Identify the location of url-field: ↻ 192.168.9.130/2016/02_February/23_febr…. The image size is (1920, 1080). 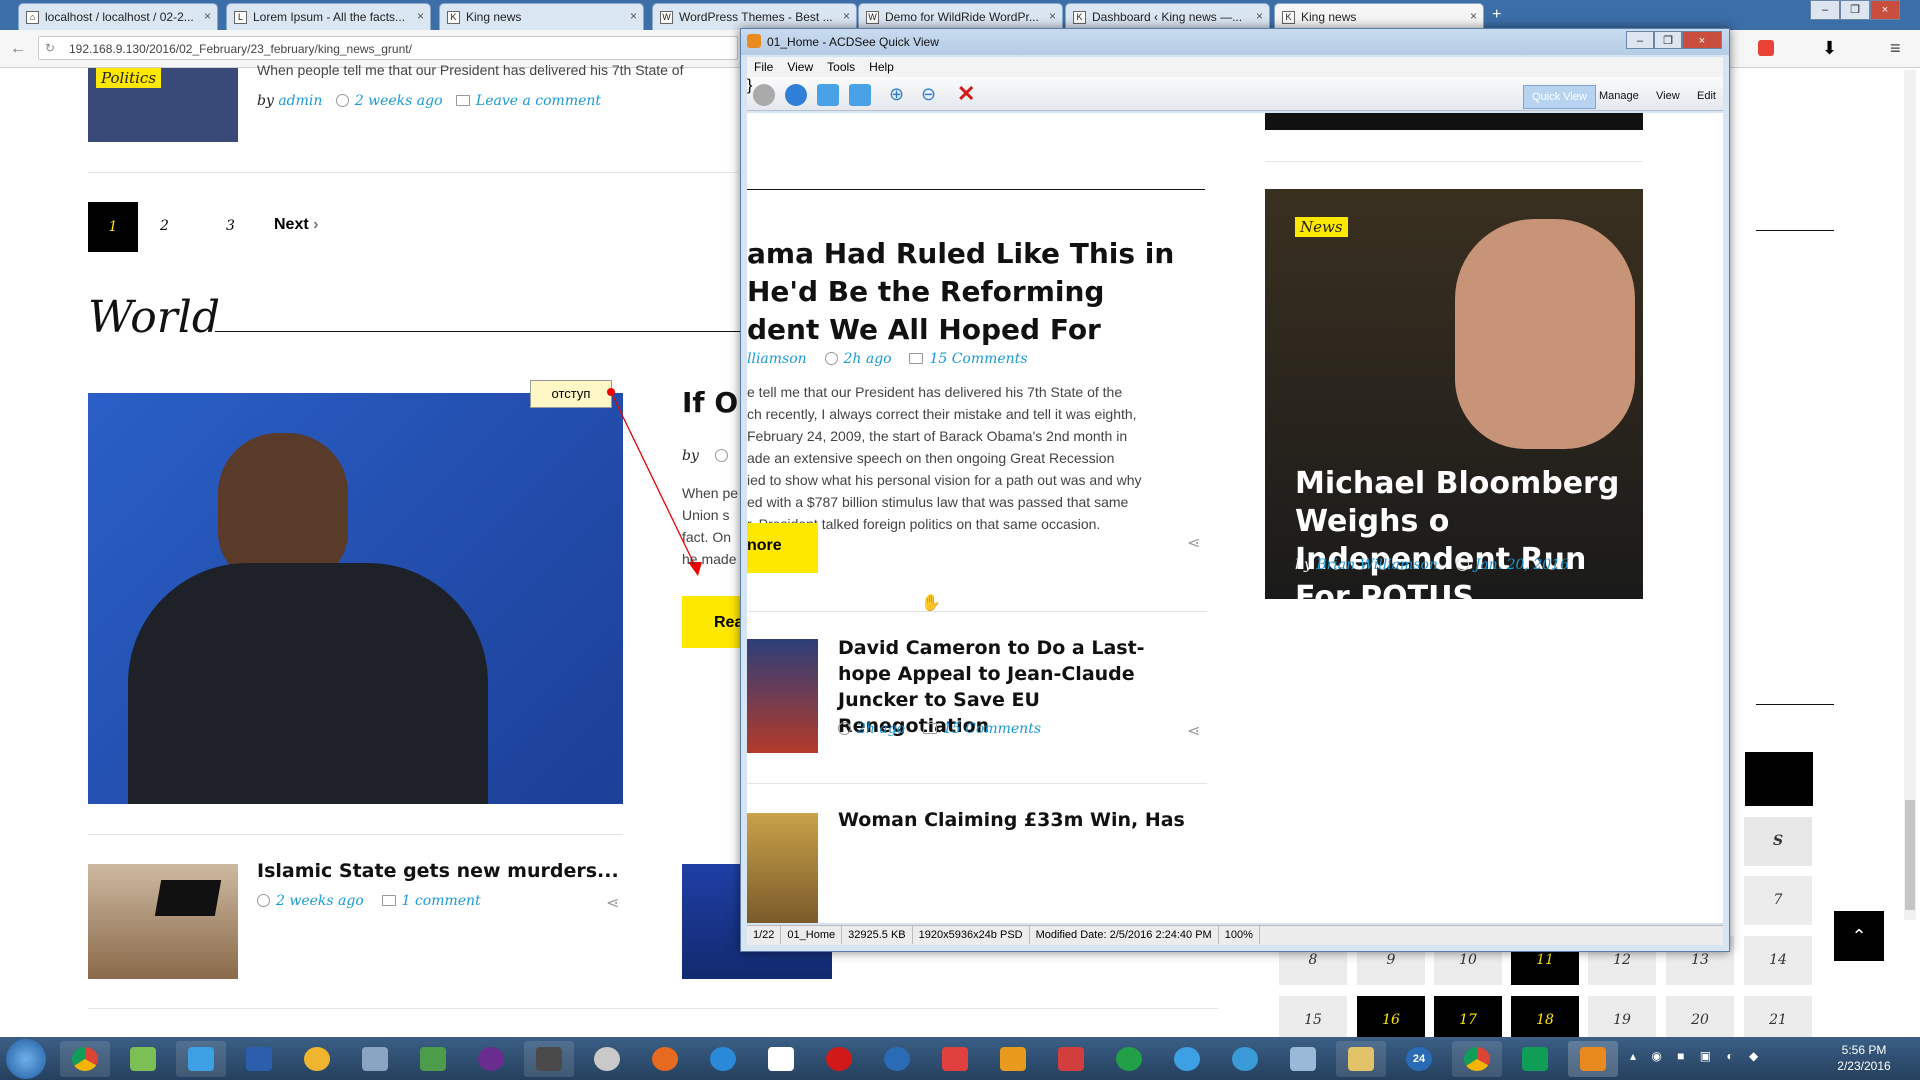
(388, 48).